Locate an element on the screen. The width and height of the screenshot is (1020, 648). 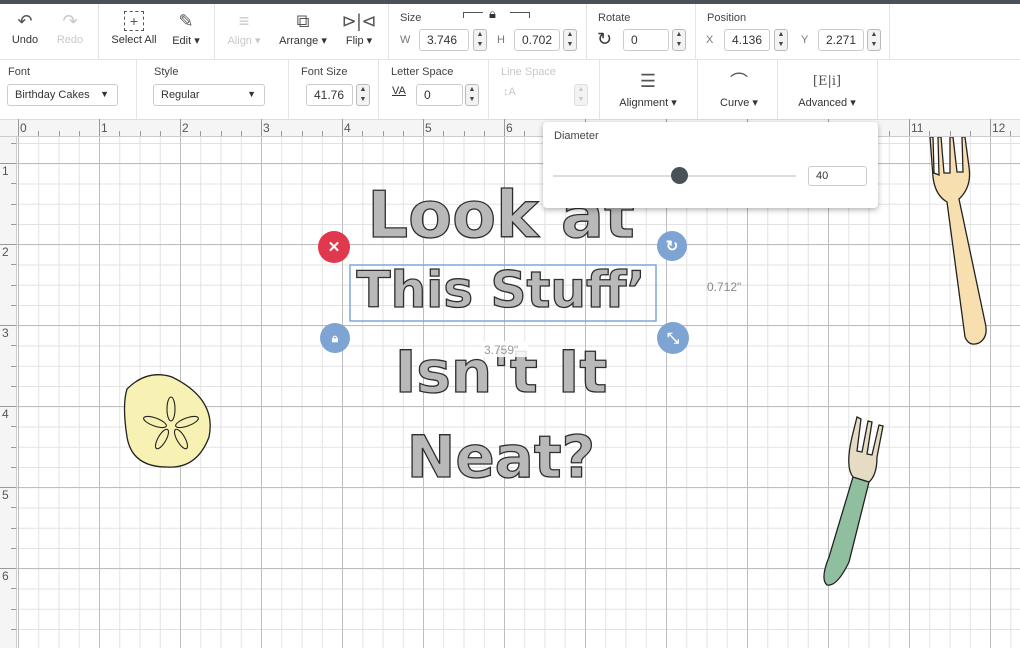
ruler-top-label: 2 is located at coordinates (185, 128).